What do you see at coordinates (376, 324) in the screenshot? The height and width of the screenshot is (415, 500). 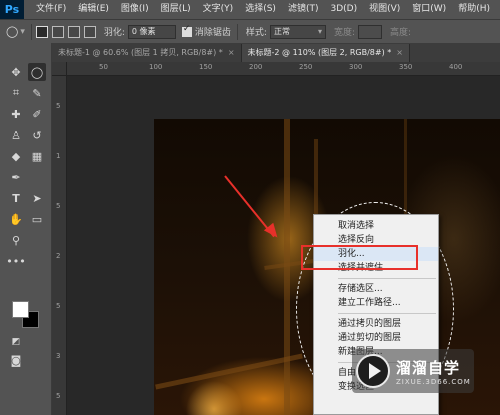 I see `menu-item-layer-via-copy: 通过拷贝的图层` at bounding box center [376, 324].